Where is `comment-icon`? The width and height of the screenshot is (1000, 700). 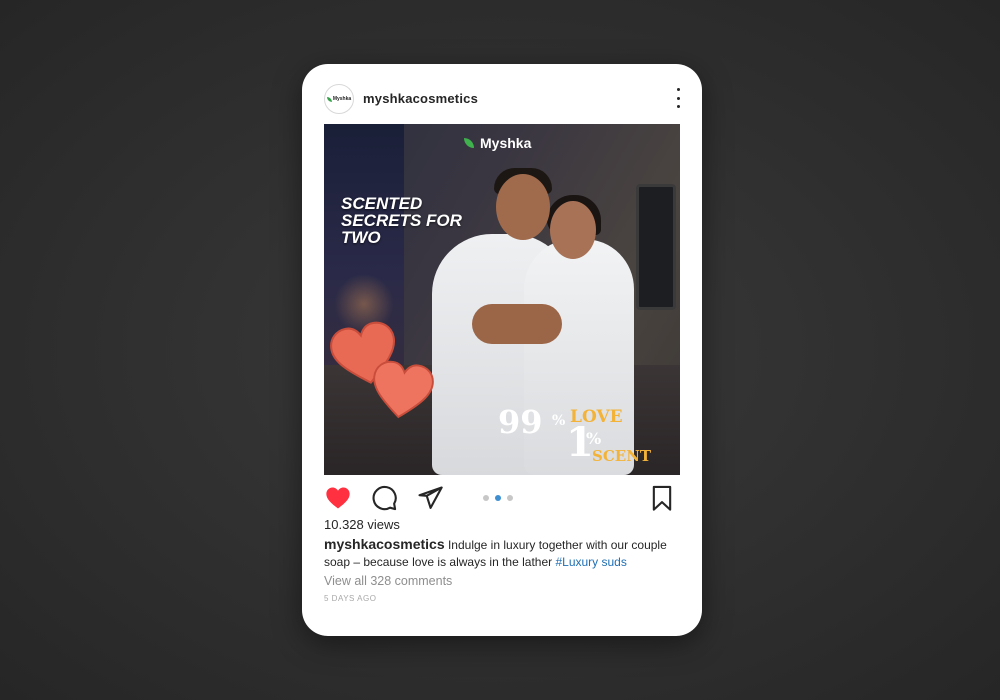
comment-icon is located at coordinates (384, 498).